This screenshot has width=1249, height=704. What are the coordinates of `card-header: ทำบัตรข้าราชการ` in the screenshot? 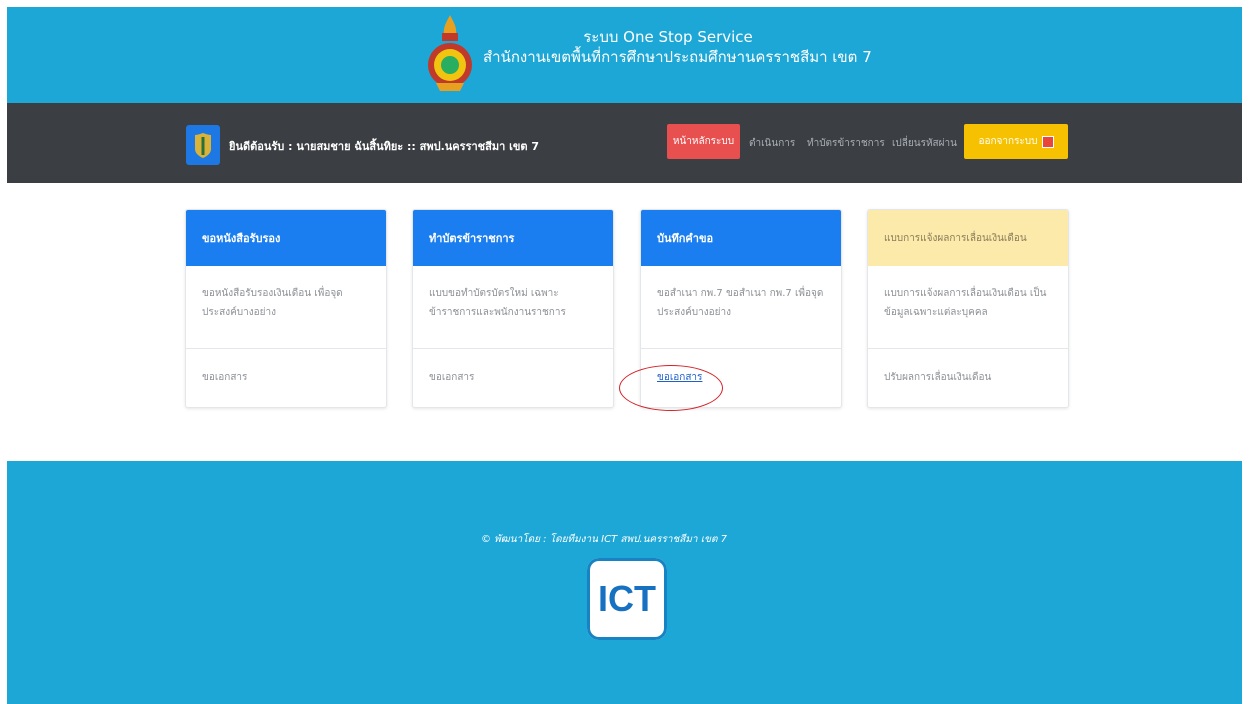 It's located at (513, 238).